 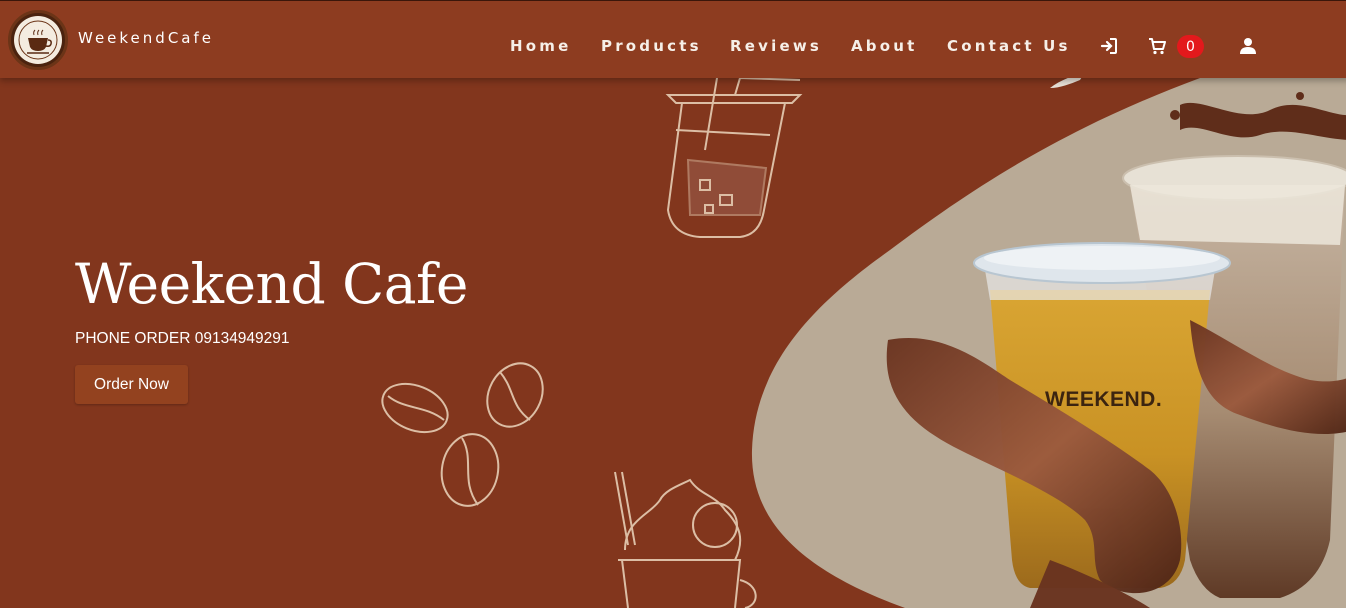 I want to click on brand-name: WeekendCafe, so click(x=146, y=38).